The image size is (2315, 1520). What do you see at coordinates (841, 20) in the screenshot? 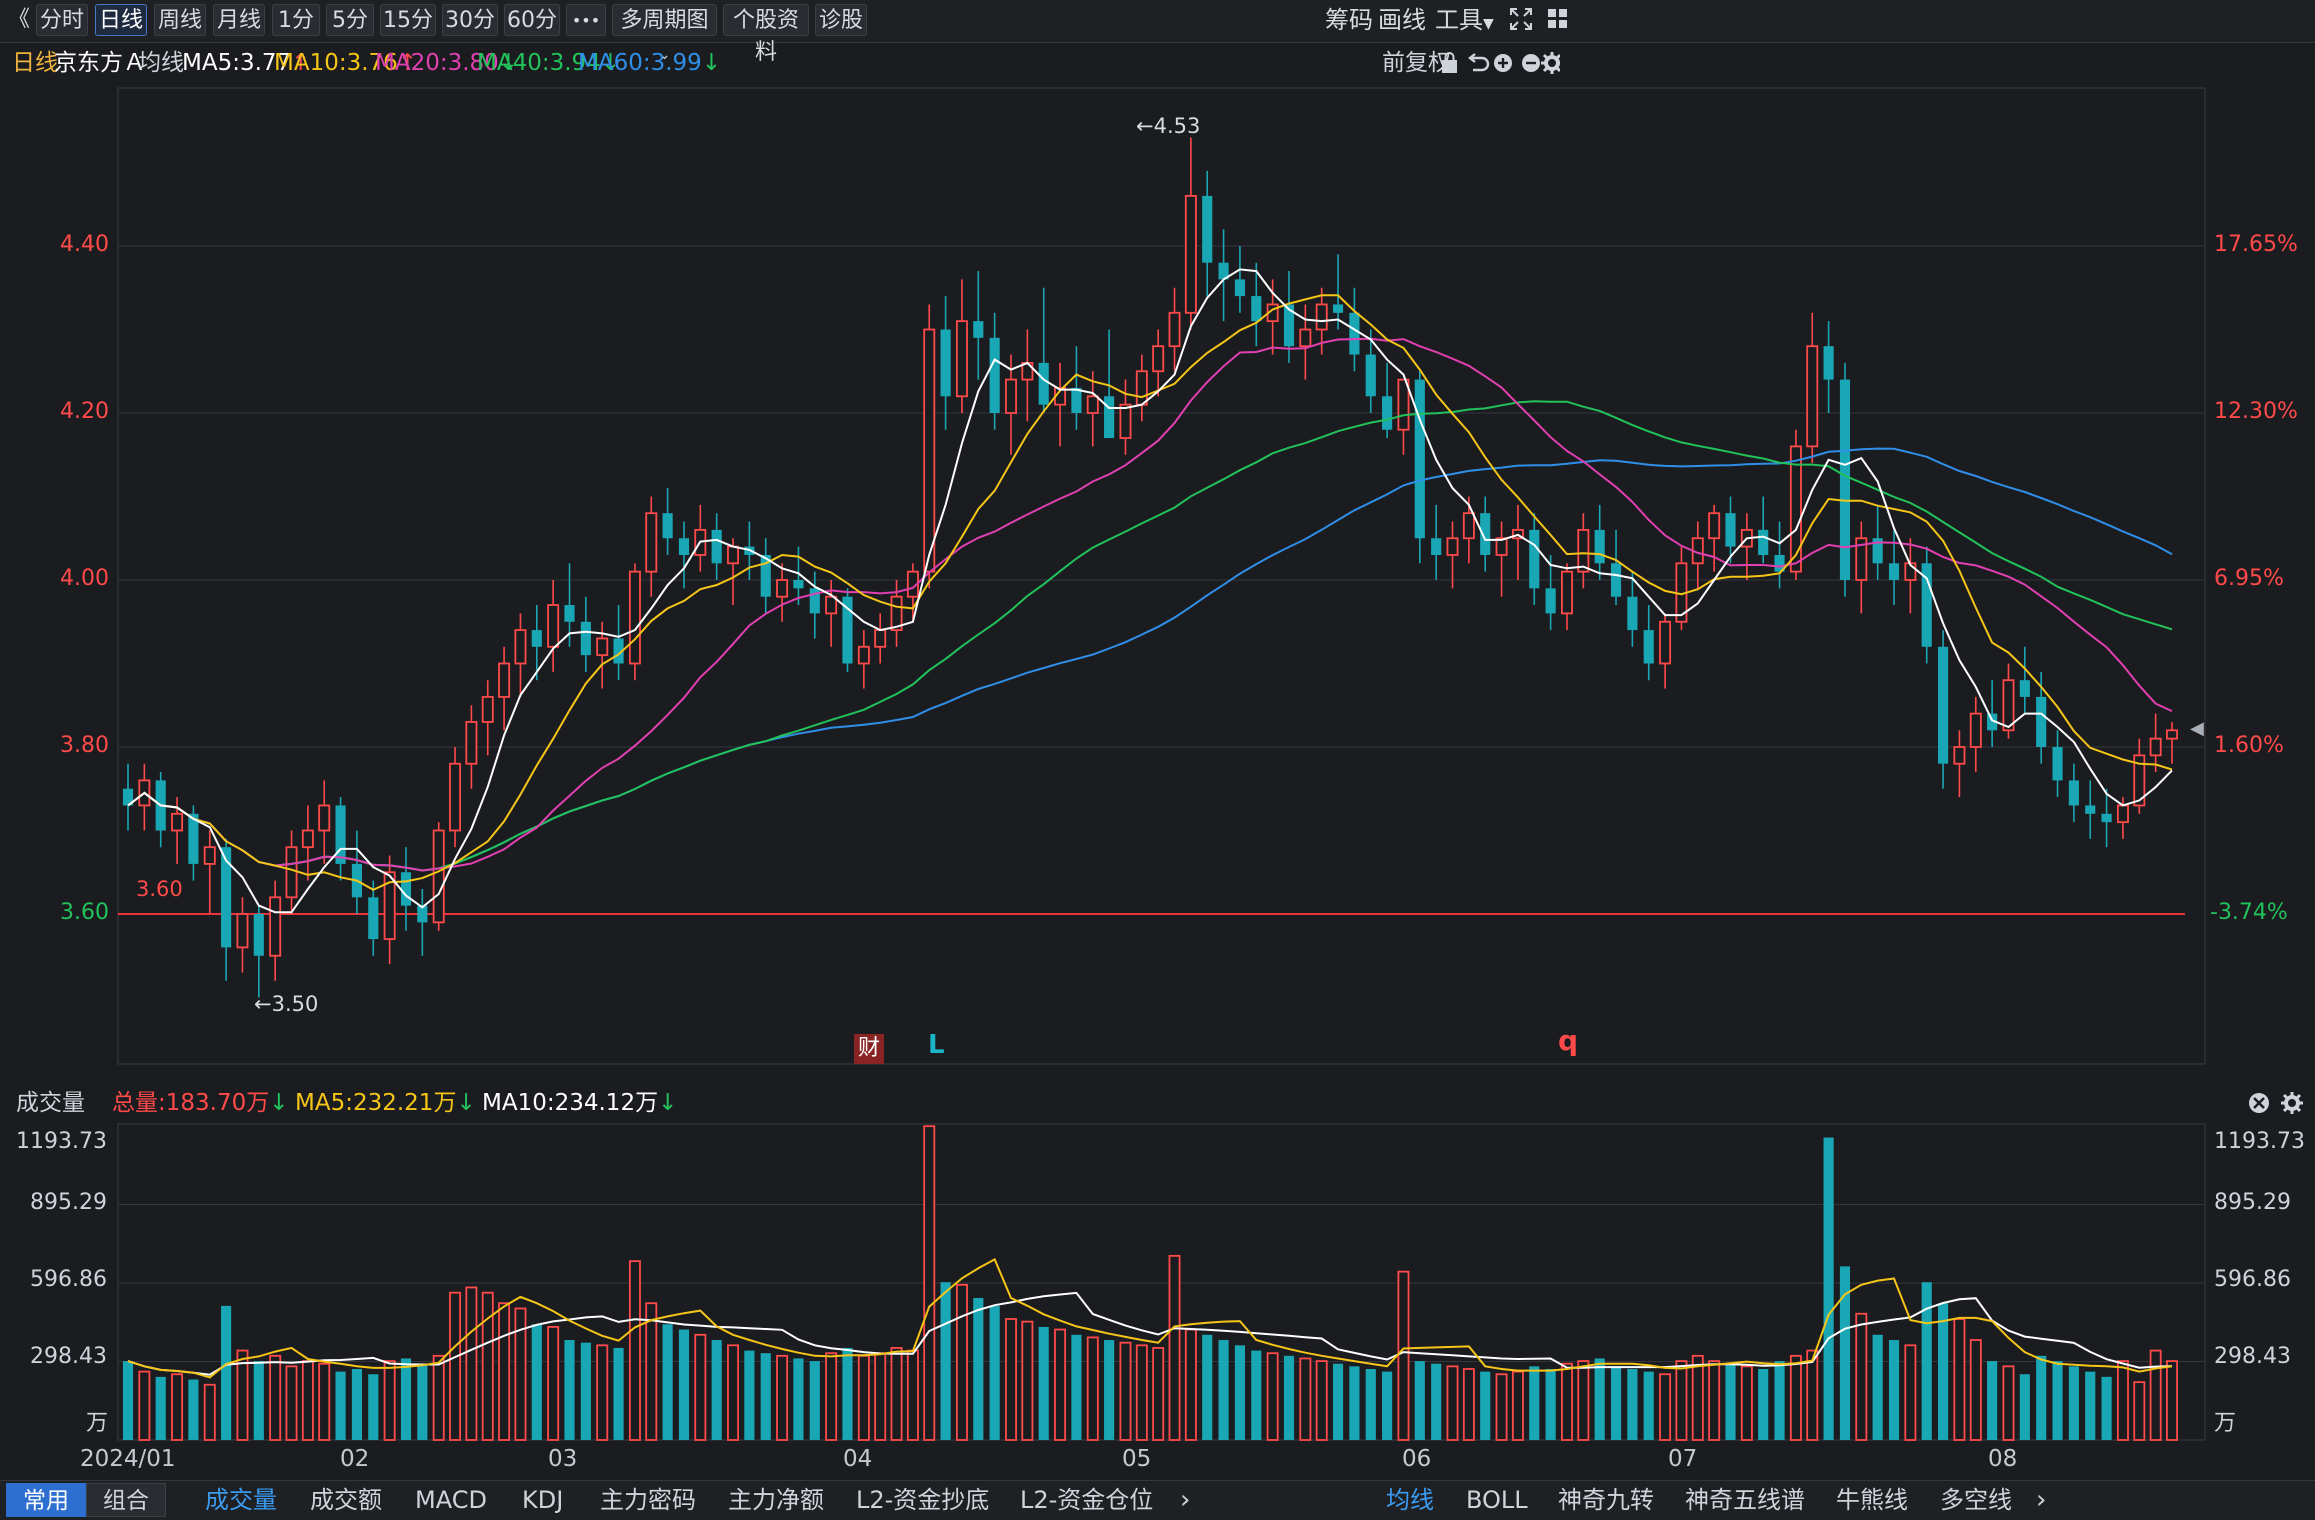
I see `diagnose-button: 诊股` at bounding box center [841, 20].